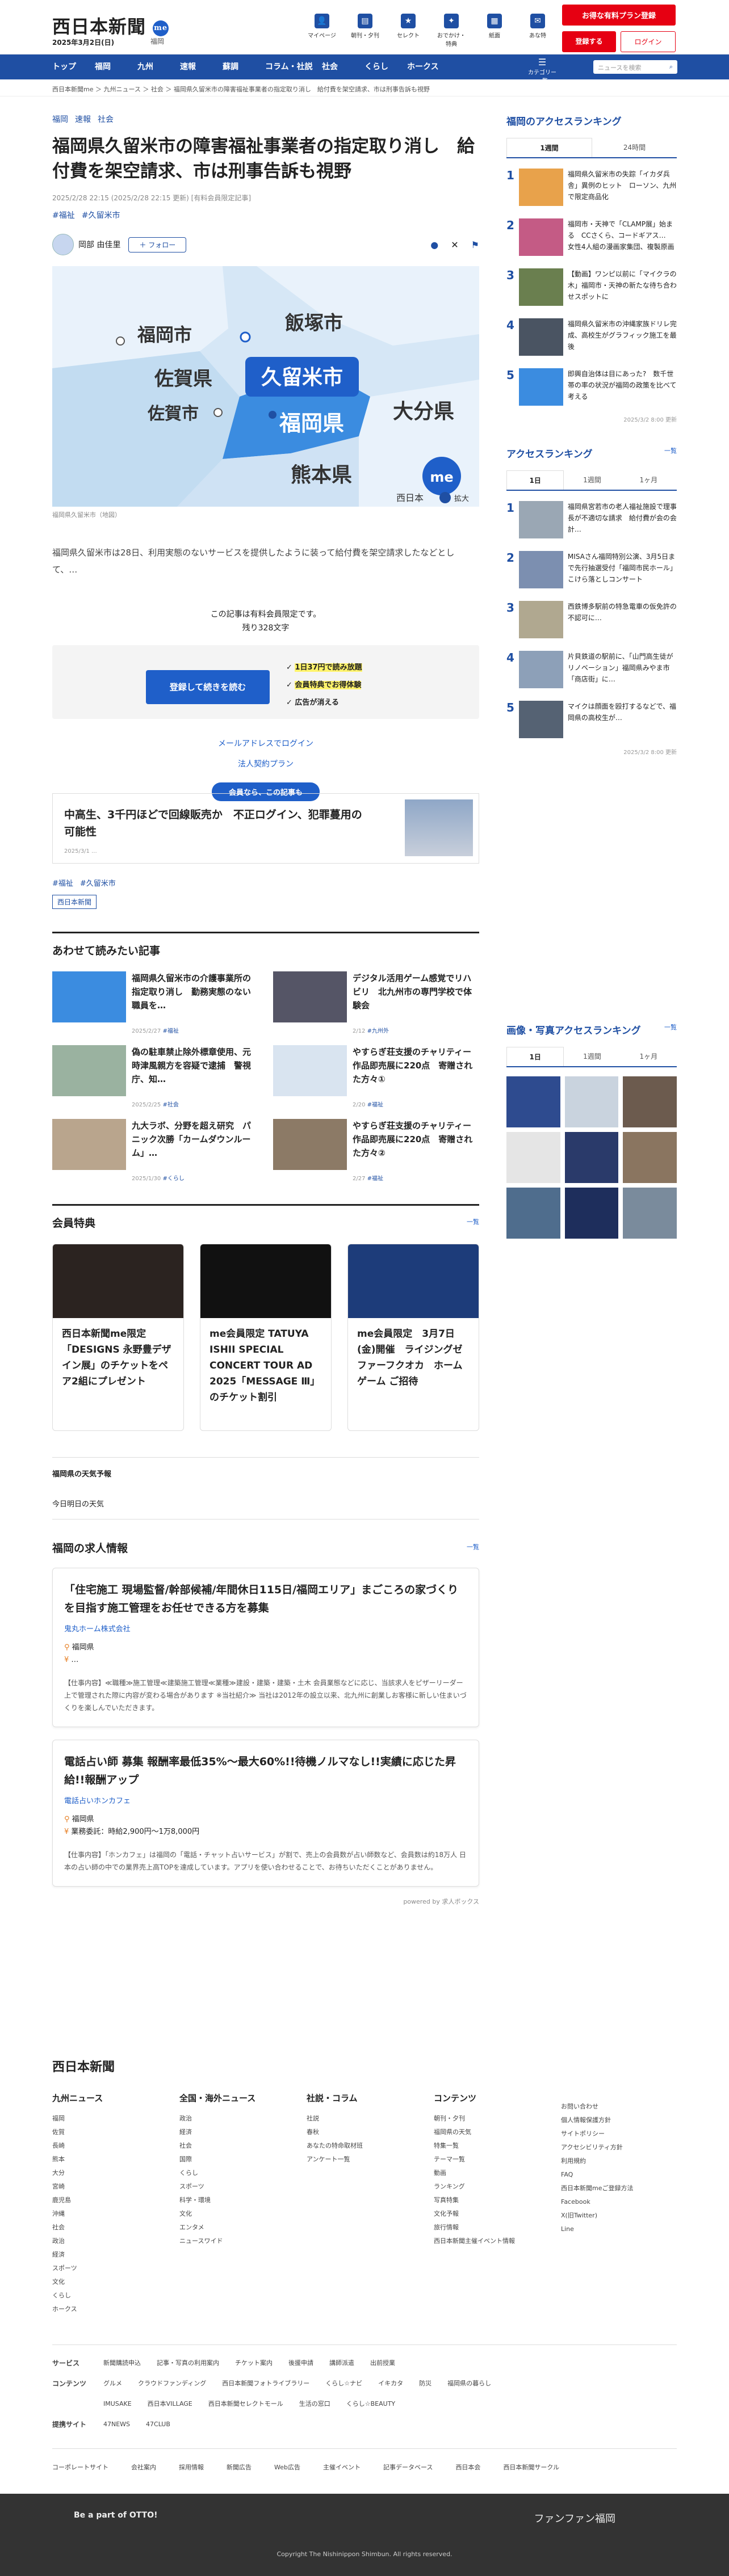 This screenshot has width=729, height=2576. Describe the element at coordinates (390, 2383) in the screenshot. I see `footer-link: イキカタ` at that location.